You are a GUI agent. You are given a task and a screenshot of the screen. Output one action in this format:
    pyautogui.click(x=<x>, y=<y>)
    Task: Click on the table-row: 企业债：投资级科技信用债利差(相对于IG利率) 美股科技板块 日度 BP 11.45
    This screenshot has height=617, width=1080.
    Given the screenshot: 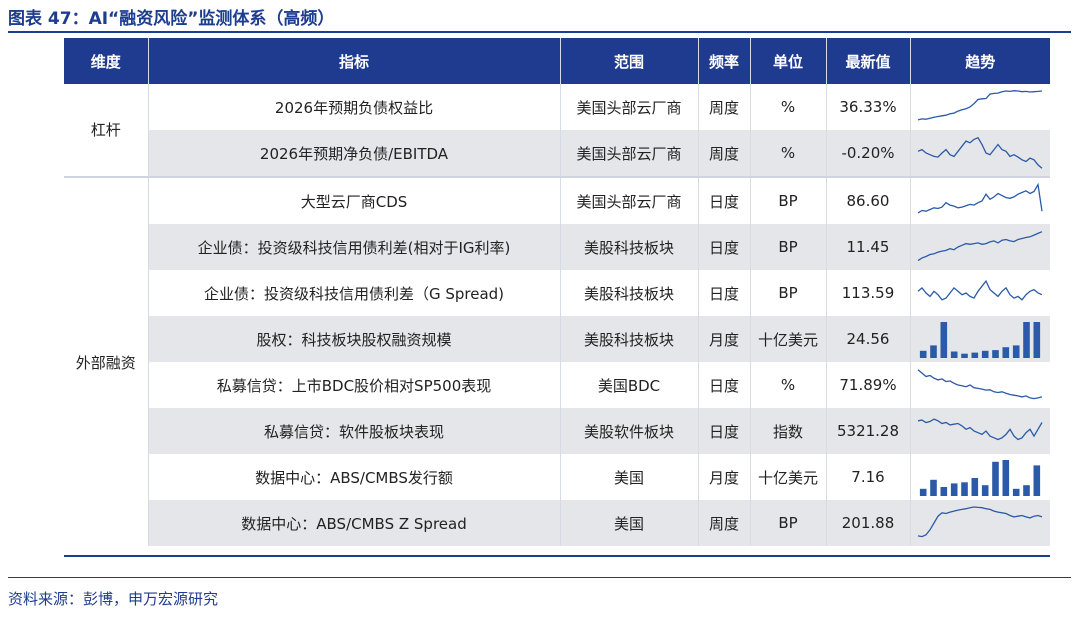 What is the action you would take?
    pyautogui.click(x=557, y=247)
    